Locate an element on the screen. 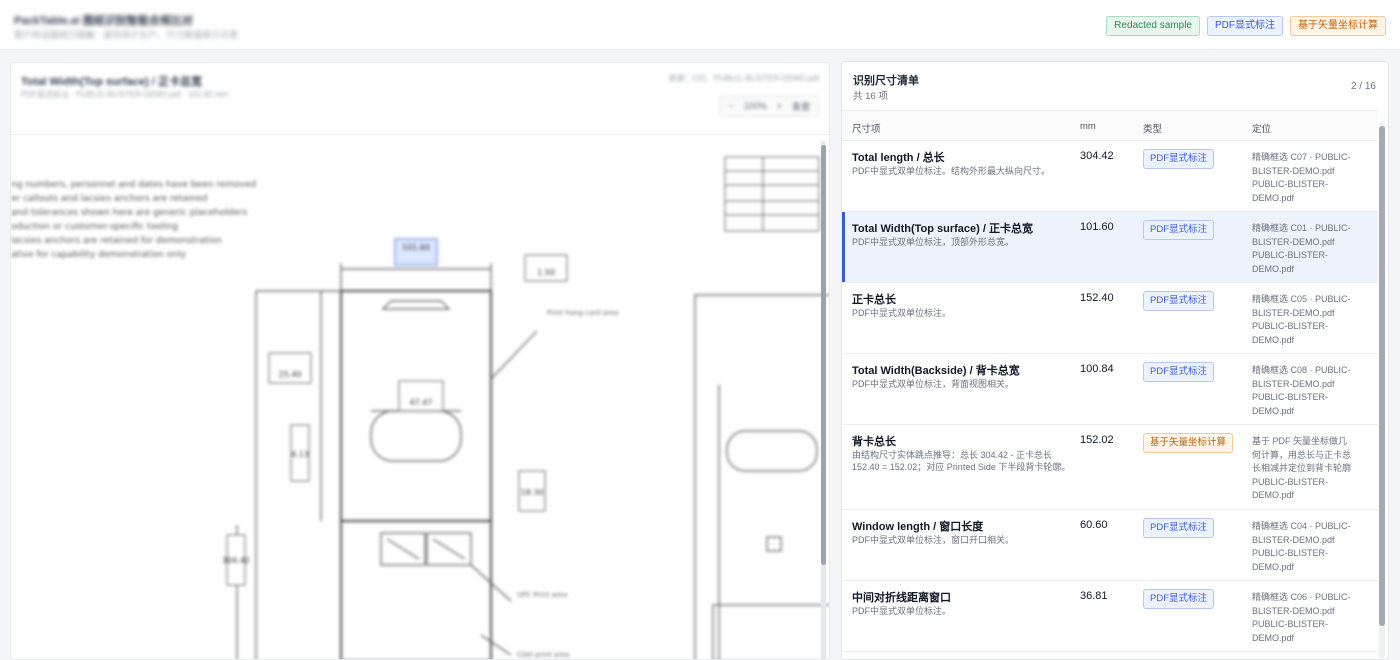 The image size is (1400, 660). drawing-label: COO print area is located at coordinates (543, 655).